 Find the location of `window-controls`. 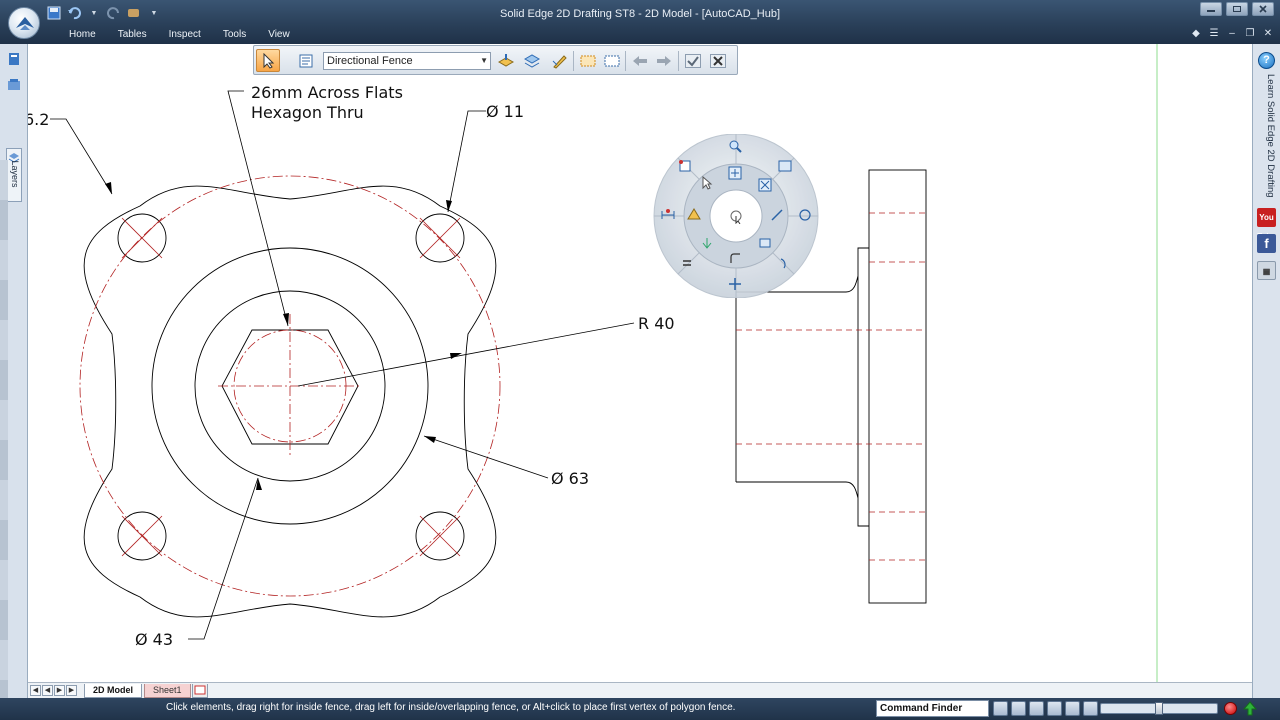

window-controls is located at coordinates (1237, 9).